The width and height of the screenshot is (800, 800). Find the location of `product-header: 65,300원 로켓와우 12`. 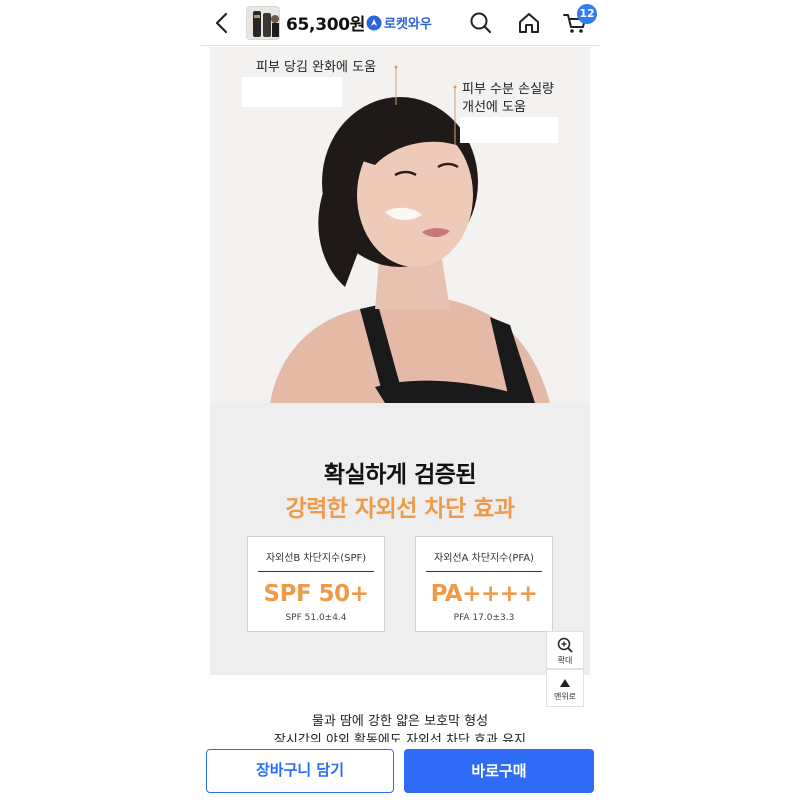

product-header: 65,300원 로켓와우 12 is located at coordinates (400, 23).